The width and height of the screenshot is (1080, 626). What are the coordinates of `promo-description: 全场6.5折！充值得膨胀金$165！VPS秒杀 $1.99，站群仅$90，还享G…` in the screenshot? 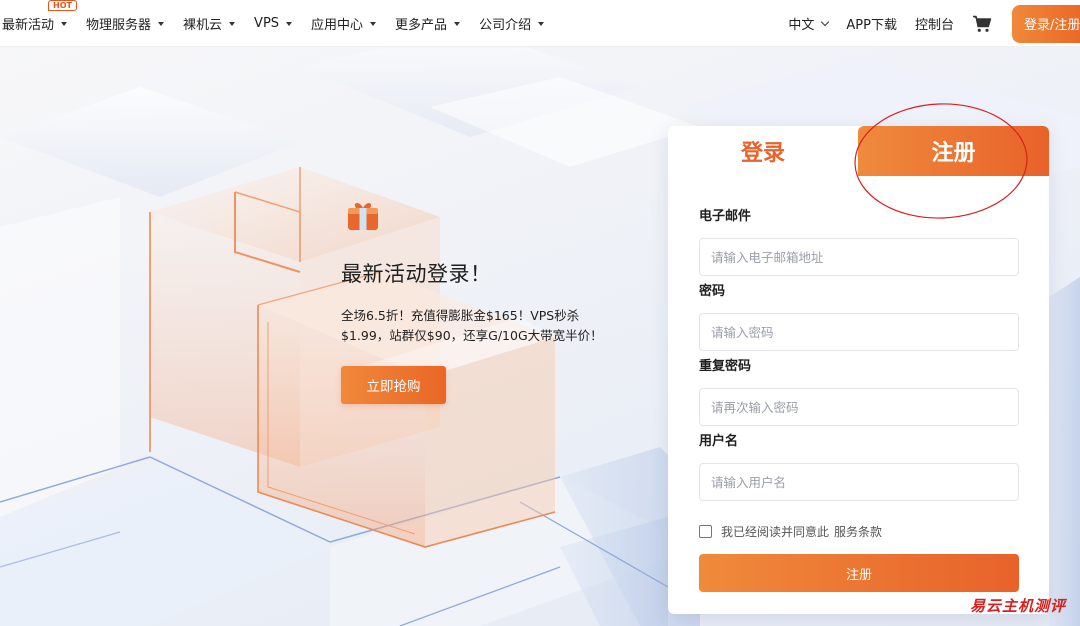 It's located at (478, 326).